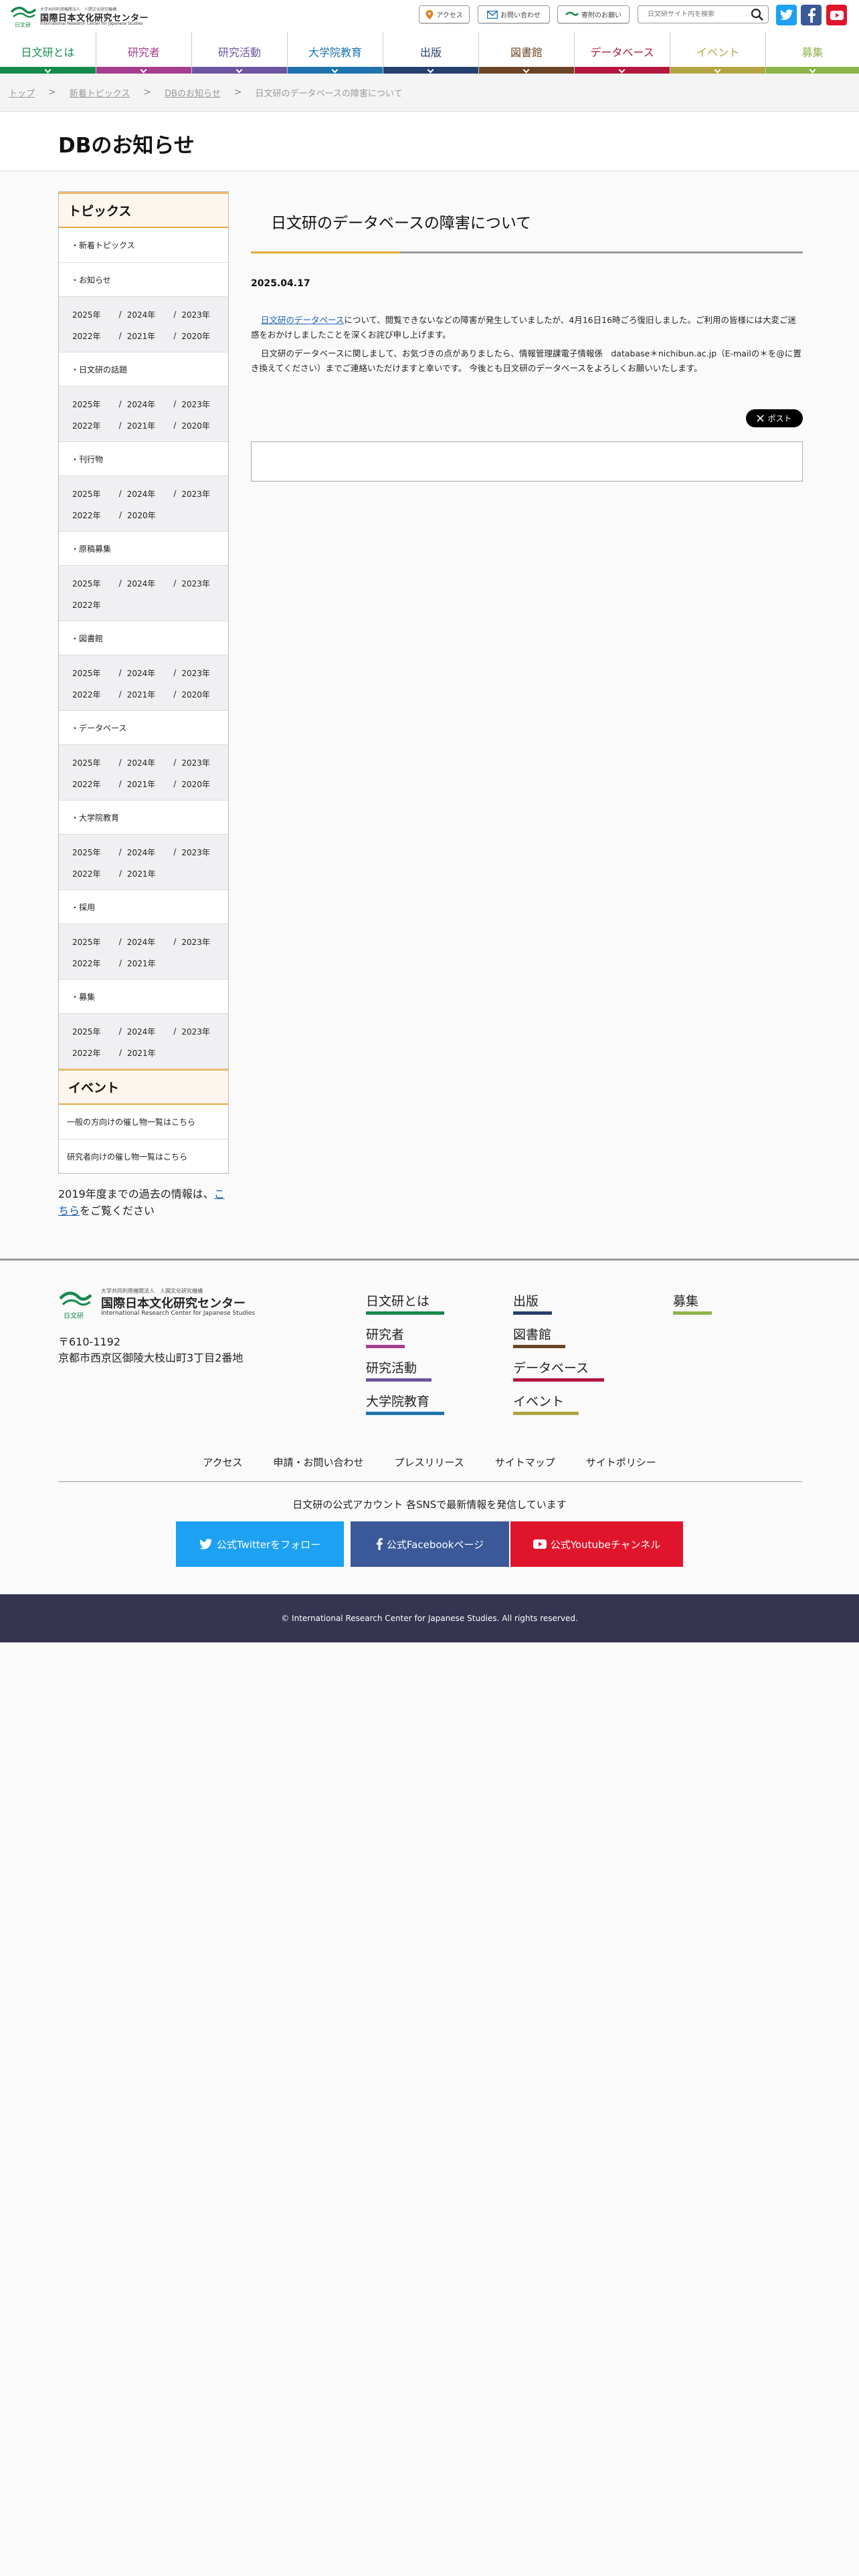  Describe the element at coordinates (143, 245) in the screenshot. I see `sidebar-item-latest: ・新着トピックス` at that location.